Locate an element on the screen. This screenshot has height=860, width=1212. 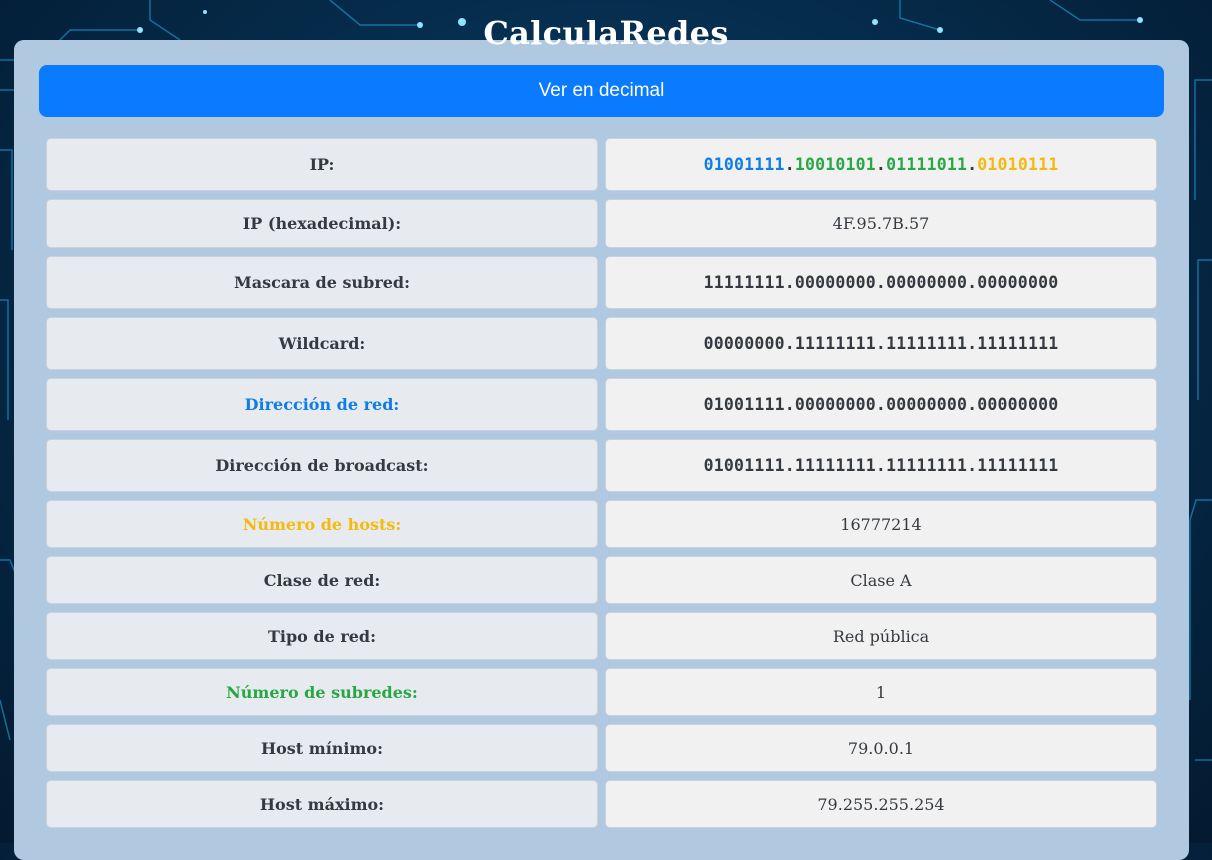
host-max-value: 79.255.255.254 is located at coordinates (881, 804).